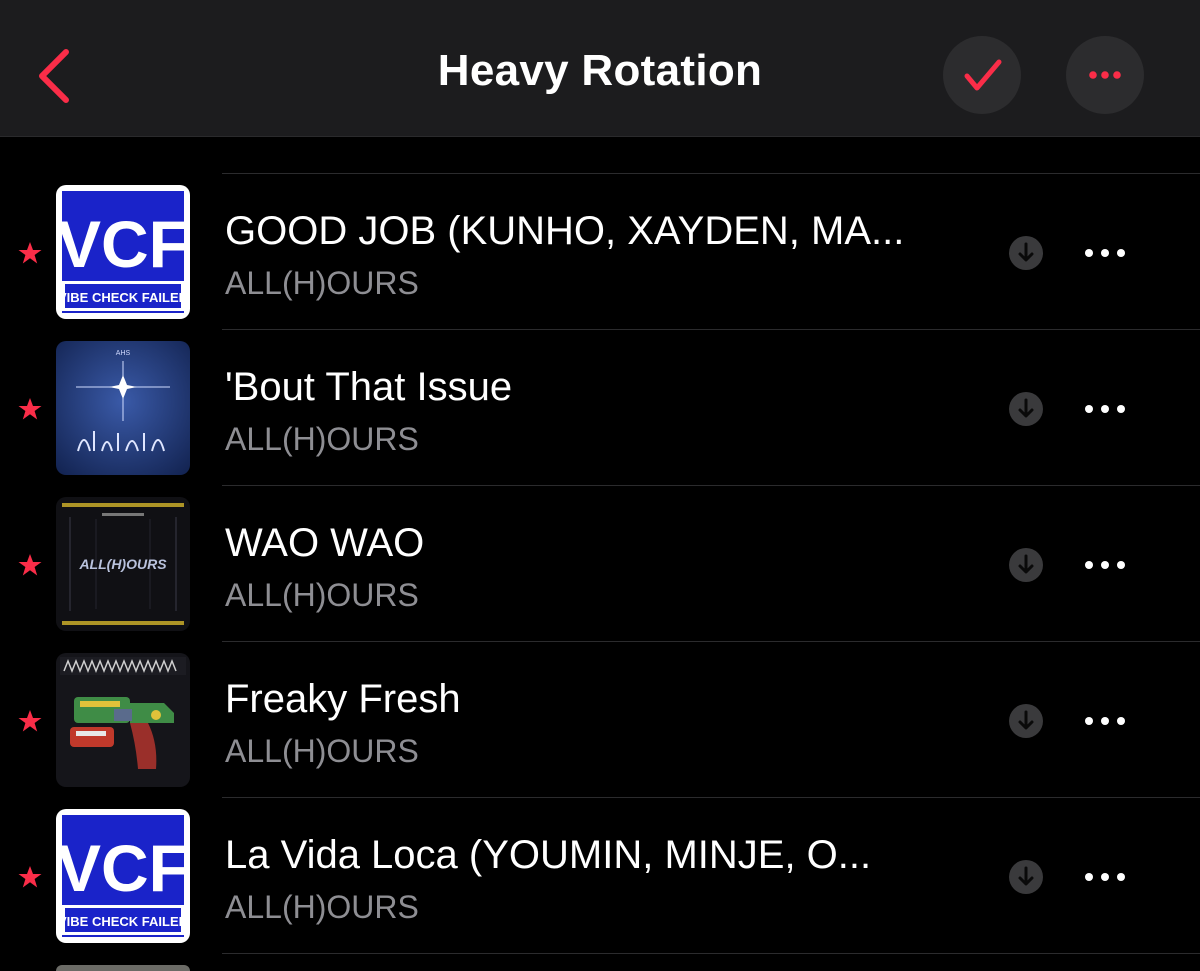  Describe the element at coordinates (600, 68) in the screenshot. I see `nav-header: Heavy Rotation` at that location.